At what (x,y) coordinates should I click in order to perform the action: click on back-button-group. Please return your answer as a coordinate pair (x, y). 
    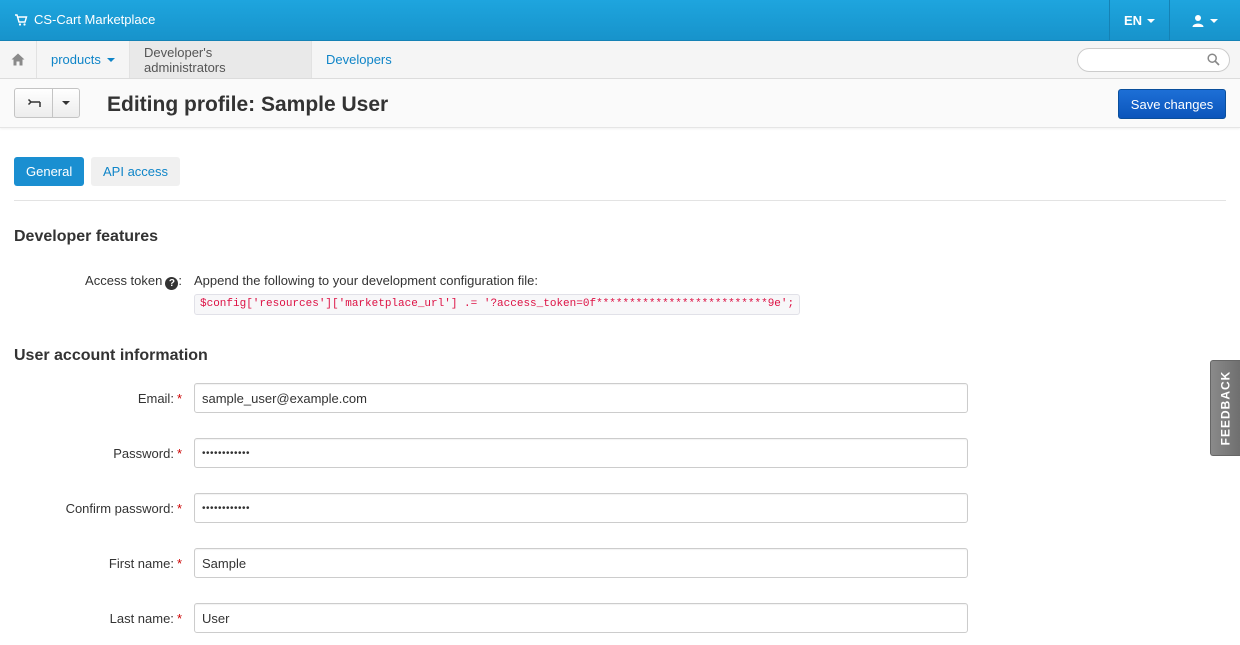
    Looking at the image, I should click on (47, 103).